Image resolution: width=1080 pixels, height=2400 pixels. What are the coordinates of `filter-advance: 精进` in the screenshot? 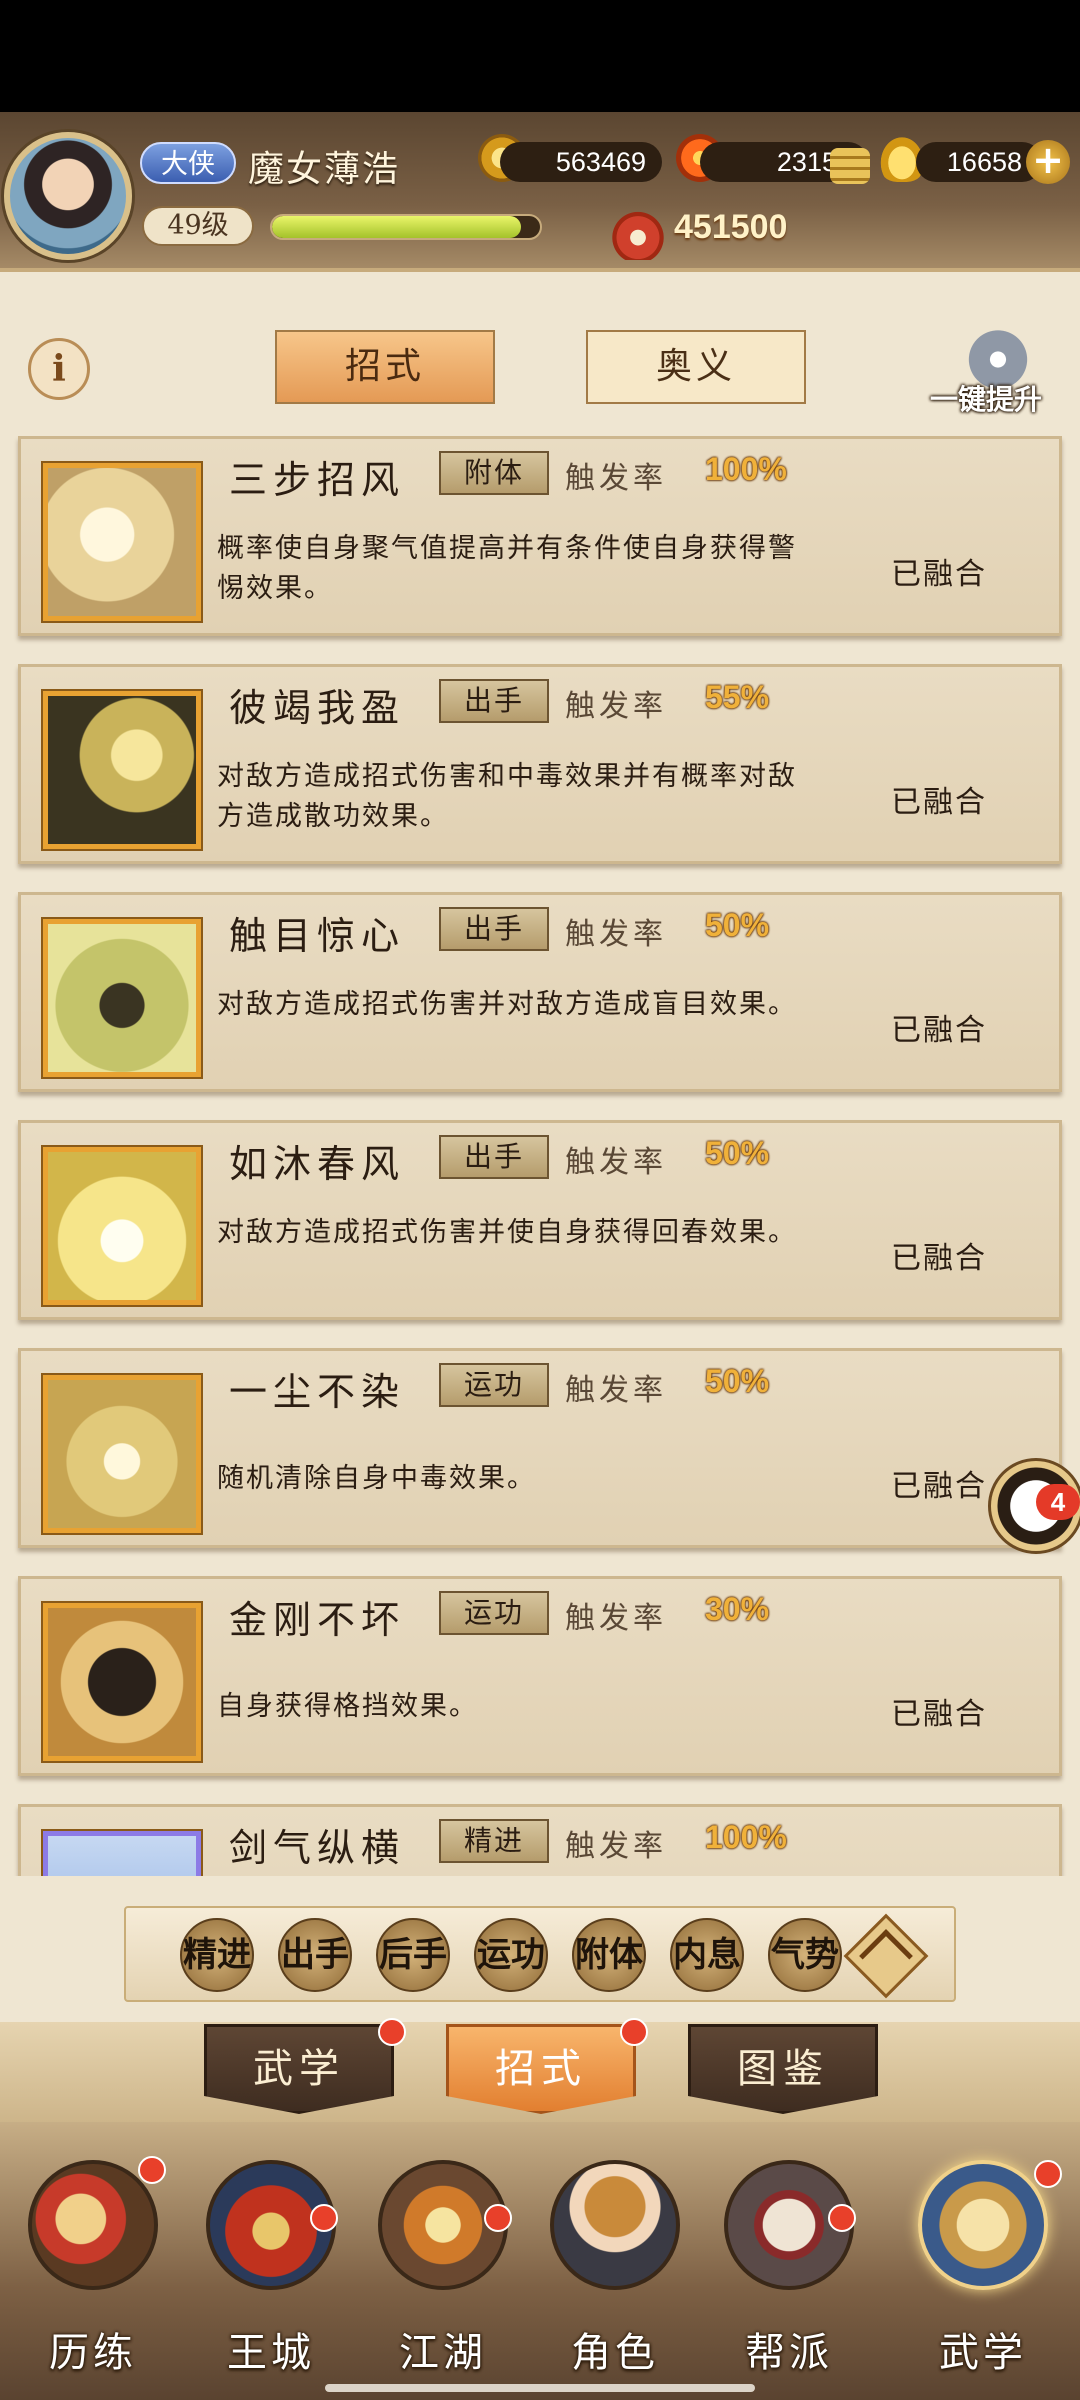 It's located at (217, 1955).